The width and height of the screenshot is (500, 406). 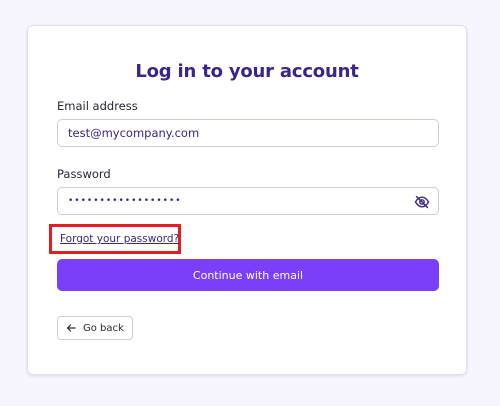 I want to click on password-field, so click(x=248, y=201).